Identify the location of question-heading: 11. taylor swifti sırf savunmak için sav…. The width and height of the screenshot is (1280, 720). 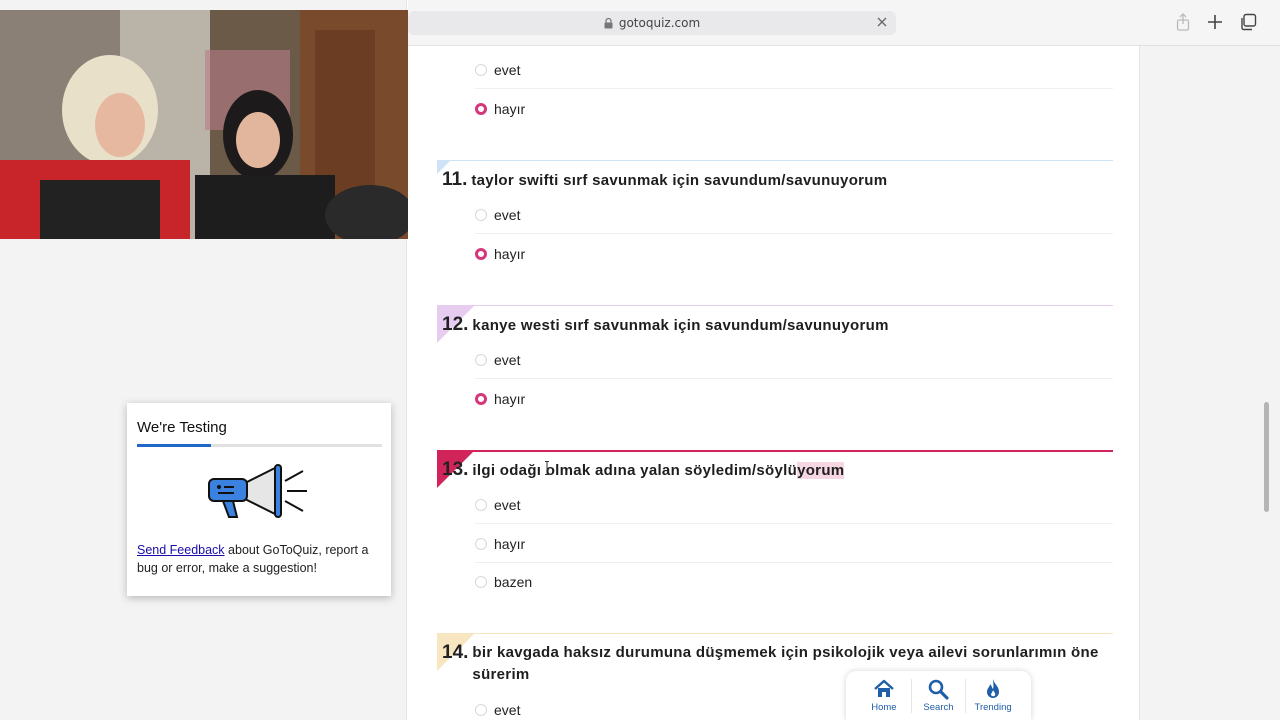
(664, 180).